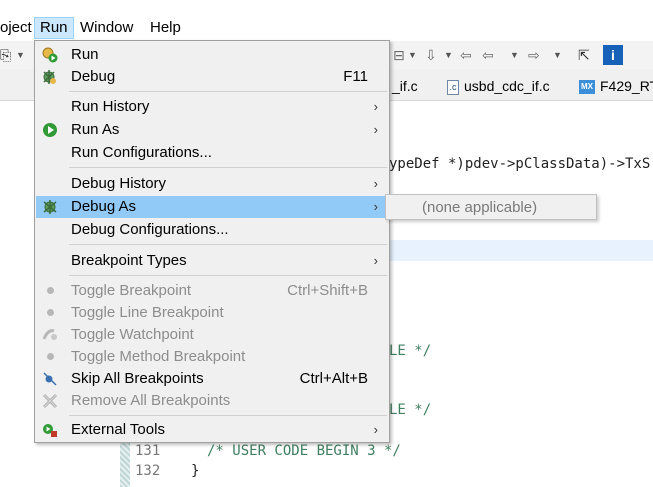 This screenshot has height=487, width=653. What do you see at coordinates (50, 130) in the screenshot?
I see `run-as-icon` at bounding box center [50, 130].